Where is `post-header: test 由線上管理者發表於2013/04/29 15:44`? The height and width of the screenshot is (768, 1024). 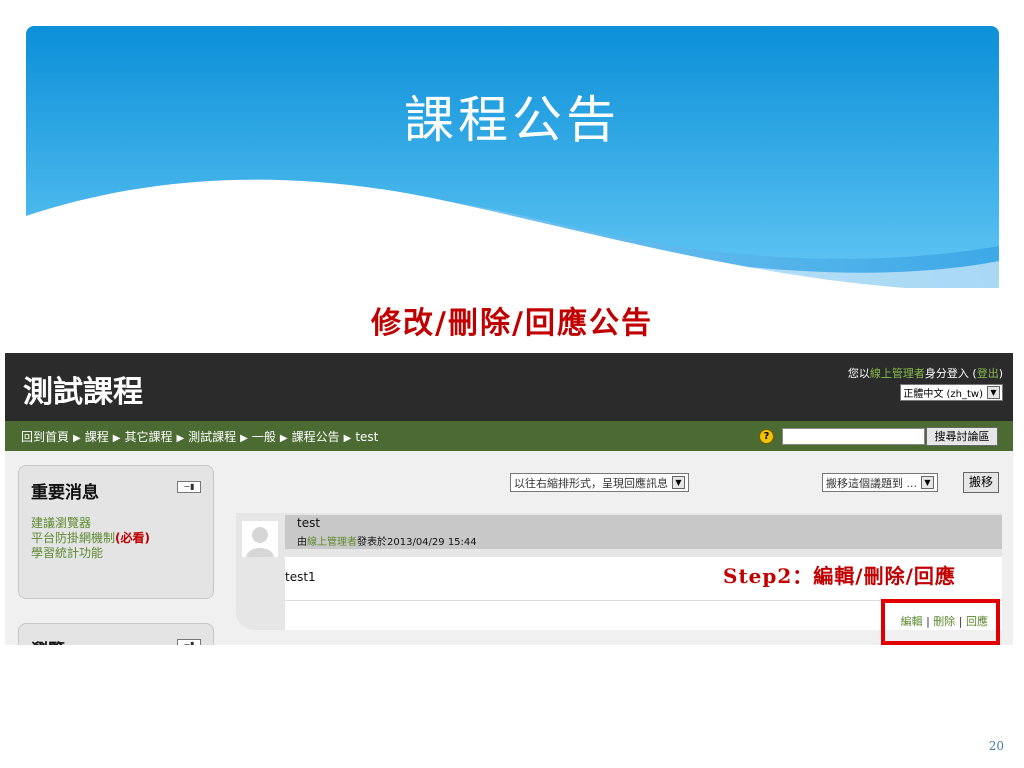 post-header: test 由線上管理者發表於2013/04/29 15:44 is located at coordinates (643, 532).